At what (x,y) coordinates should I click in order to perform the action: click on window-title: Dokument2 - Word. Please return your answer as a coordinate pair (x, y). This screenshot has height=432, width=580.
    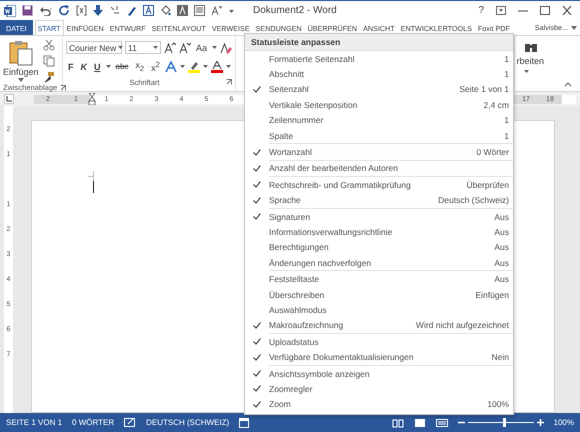
    Looking at the image, I should click on (295, 10).